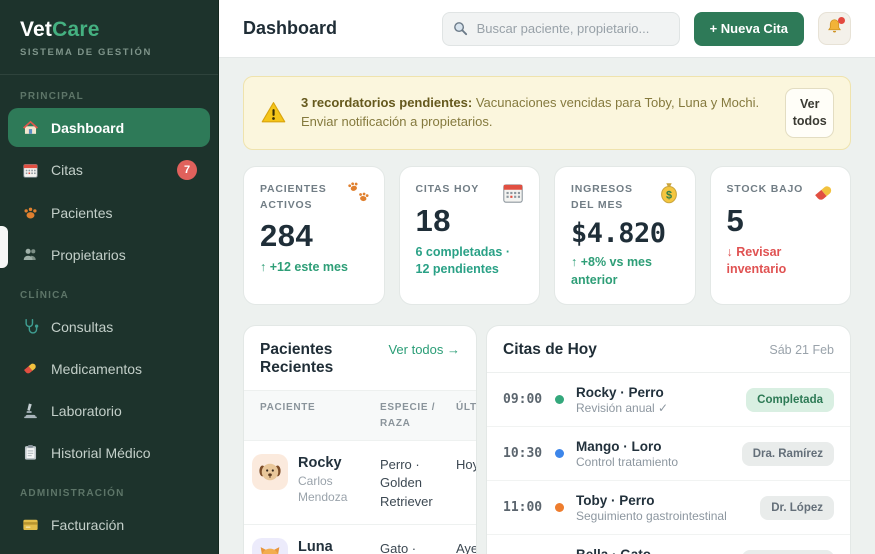 The width and height of the screenshot is (875, 554). What do you see at coordinates (841, 20) in the screenshot?
I see `notification-dot` at bounding box center [841, 20].